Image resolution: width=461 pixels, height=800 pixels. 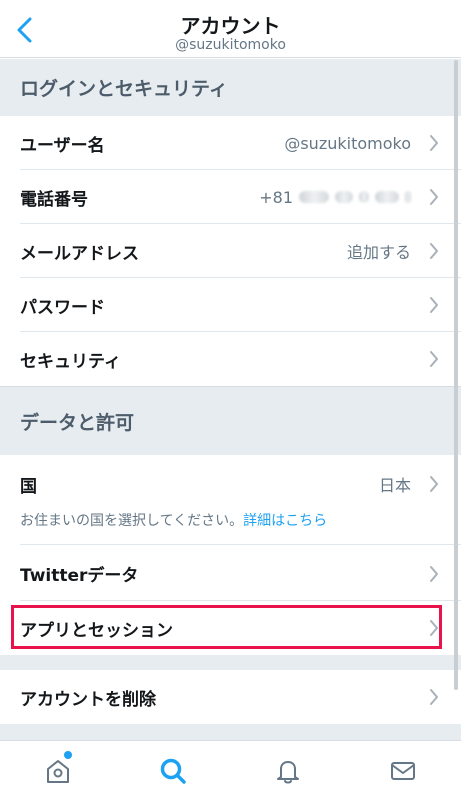 I want to click on learn-more-link: 詳細はこちら, so click(x=285, y=521).